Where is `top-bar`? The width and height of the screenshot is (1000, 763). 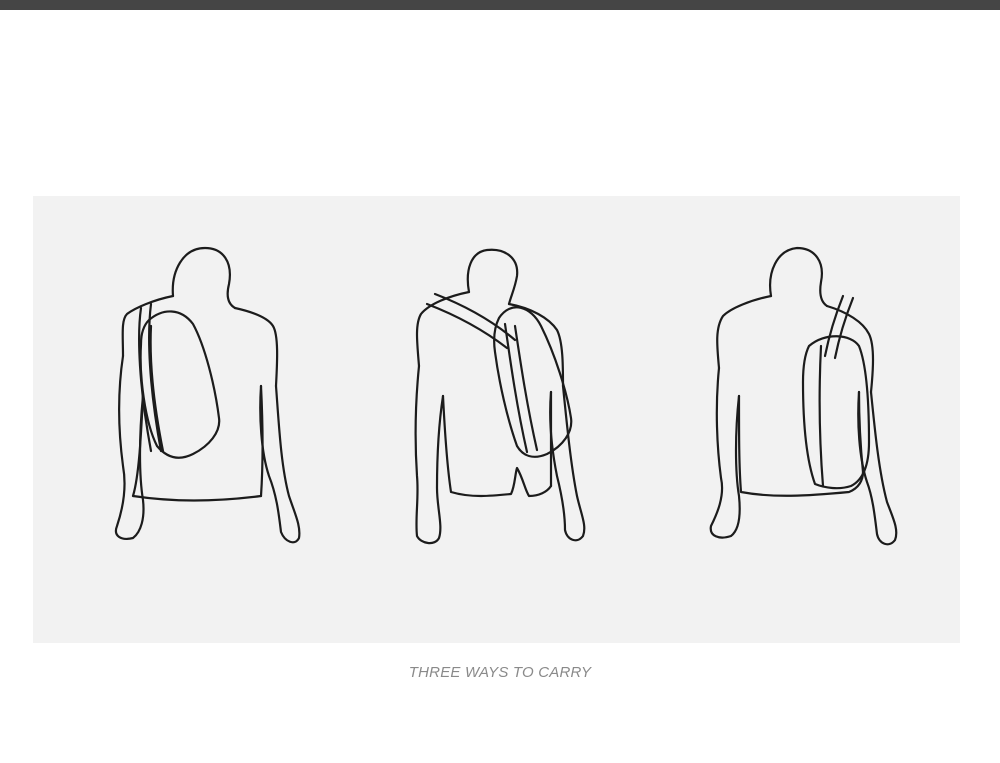
top-bar is located at coordinates (500, 5).